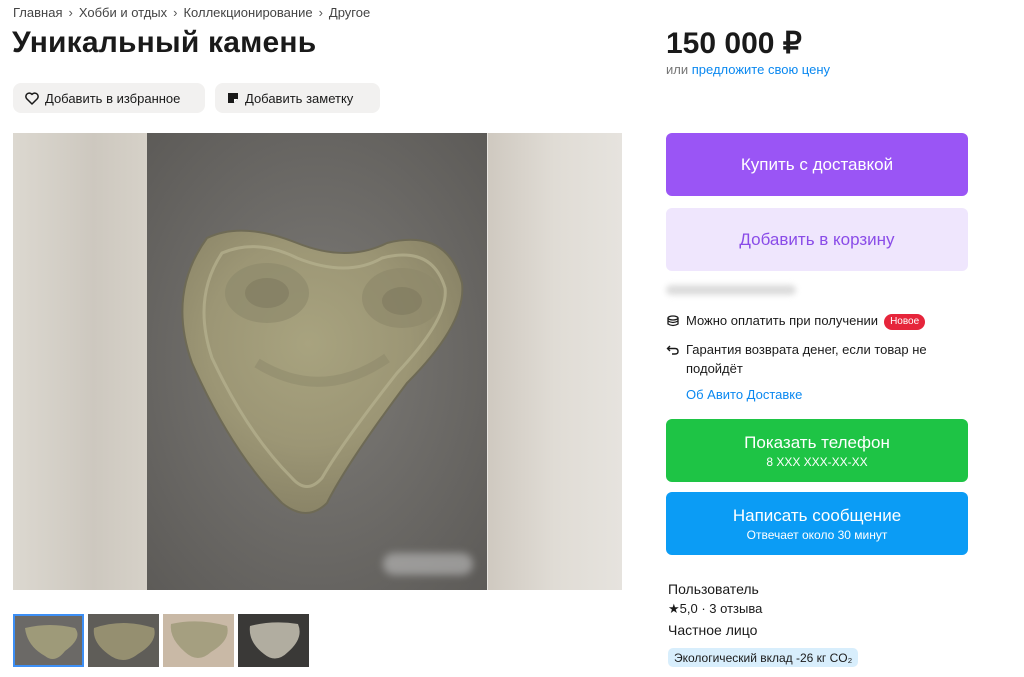 This screenshot has height=677, width=1024. What do you see at coordinates (673, 322) in the screenshot?
I see `wallet-icon` at bounding box center [673, 322].